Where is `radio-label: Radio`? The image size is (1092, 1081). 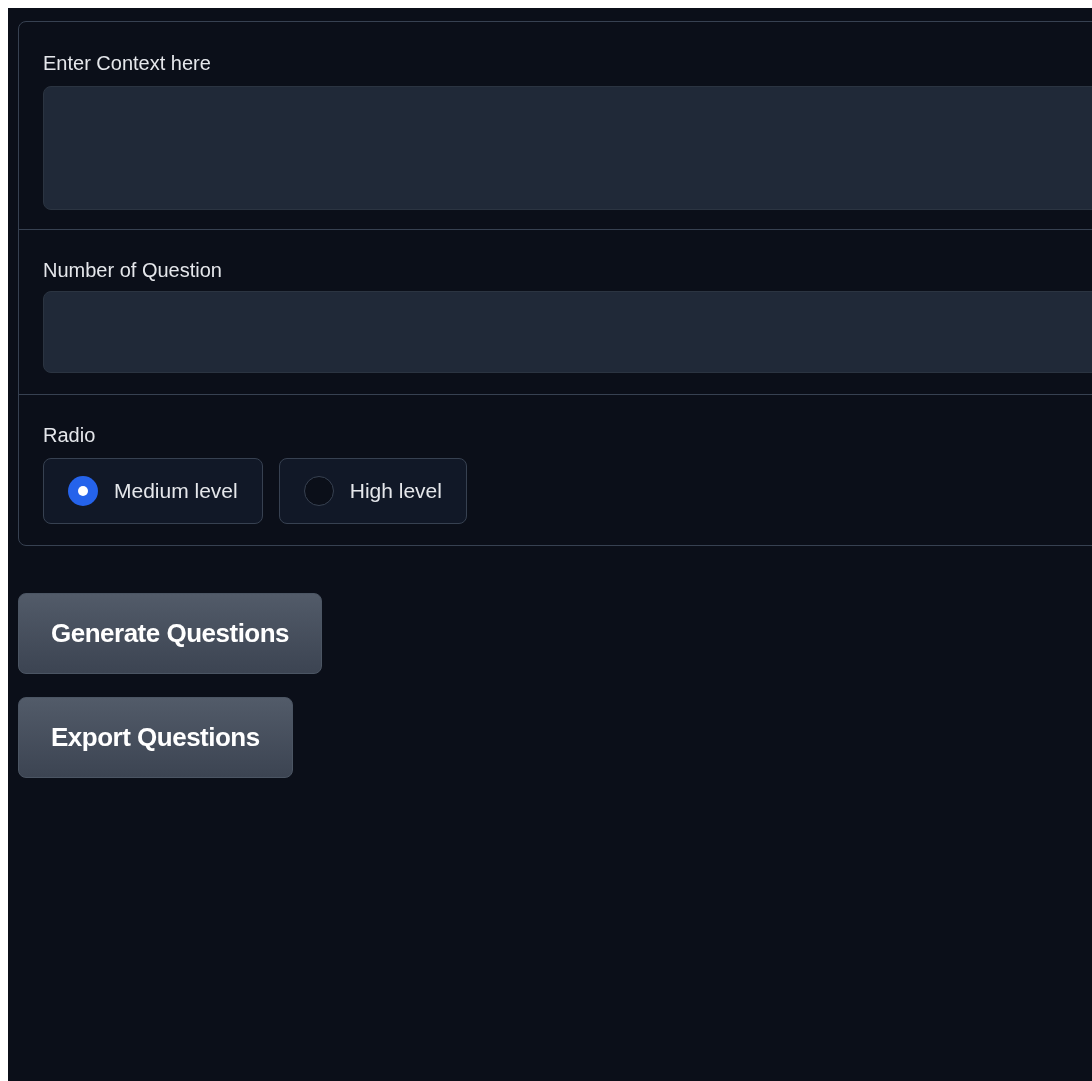
radio-label: Radio is located at coordinates (70, 435).